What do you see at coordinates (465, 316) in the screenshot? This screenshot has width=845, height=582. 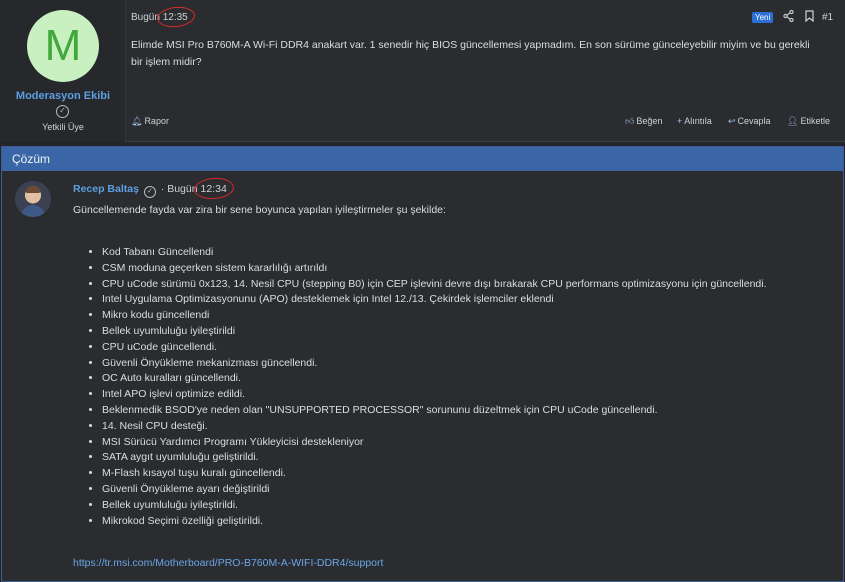 I see `list-item: Mikro kodu güncellendi` at bounding box center [465, 316].